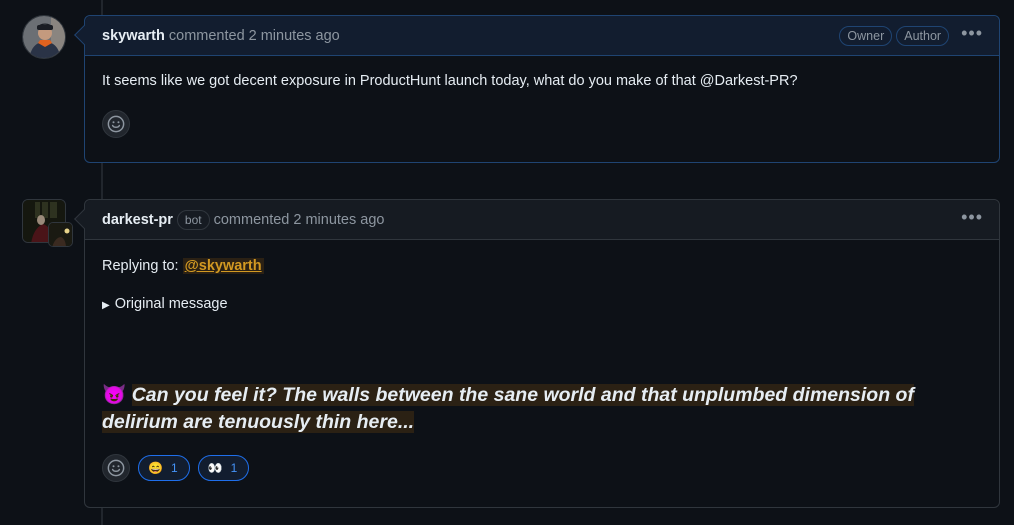 The width and height of the screenshot is (1014, 525). Describe the element at coordinates (171, 304) in the screenshot. I see `details-summary: Original message` at that location.